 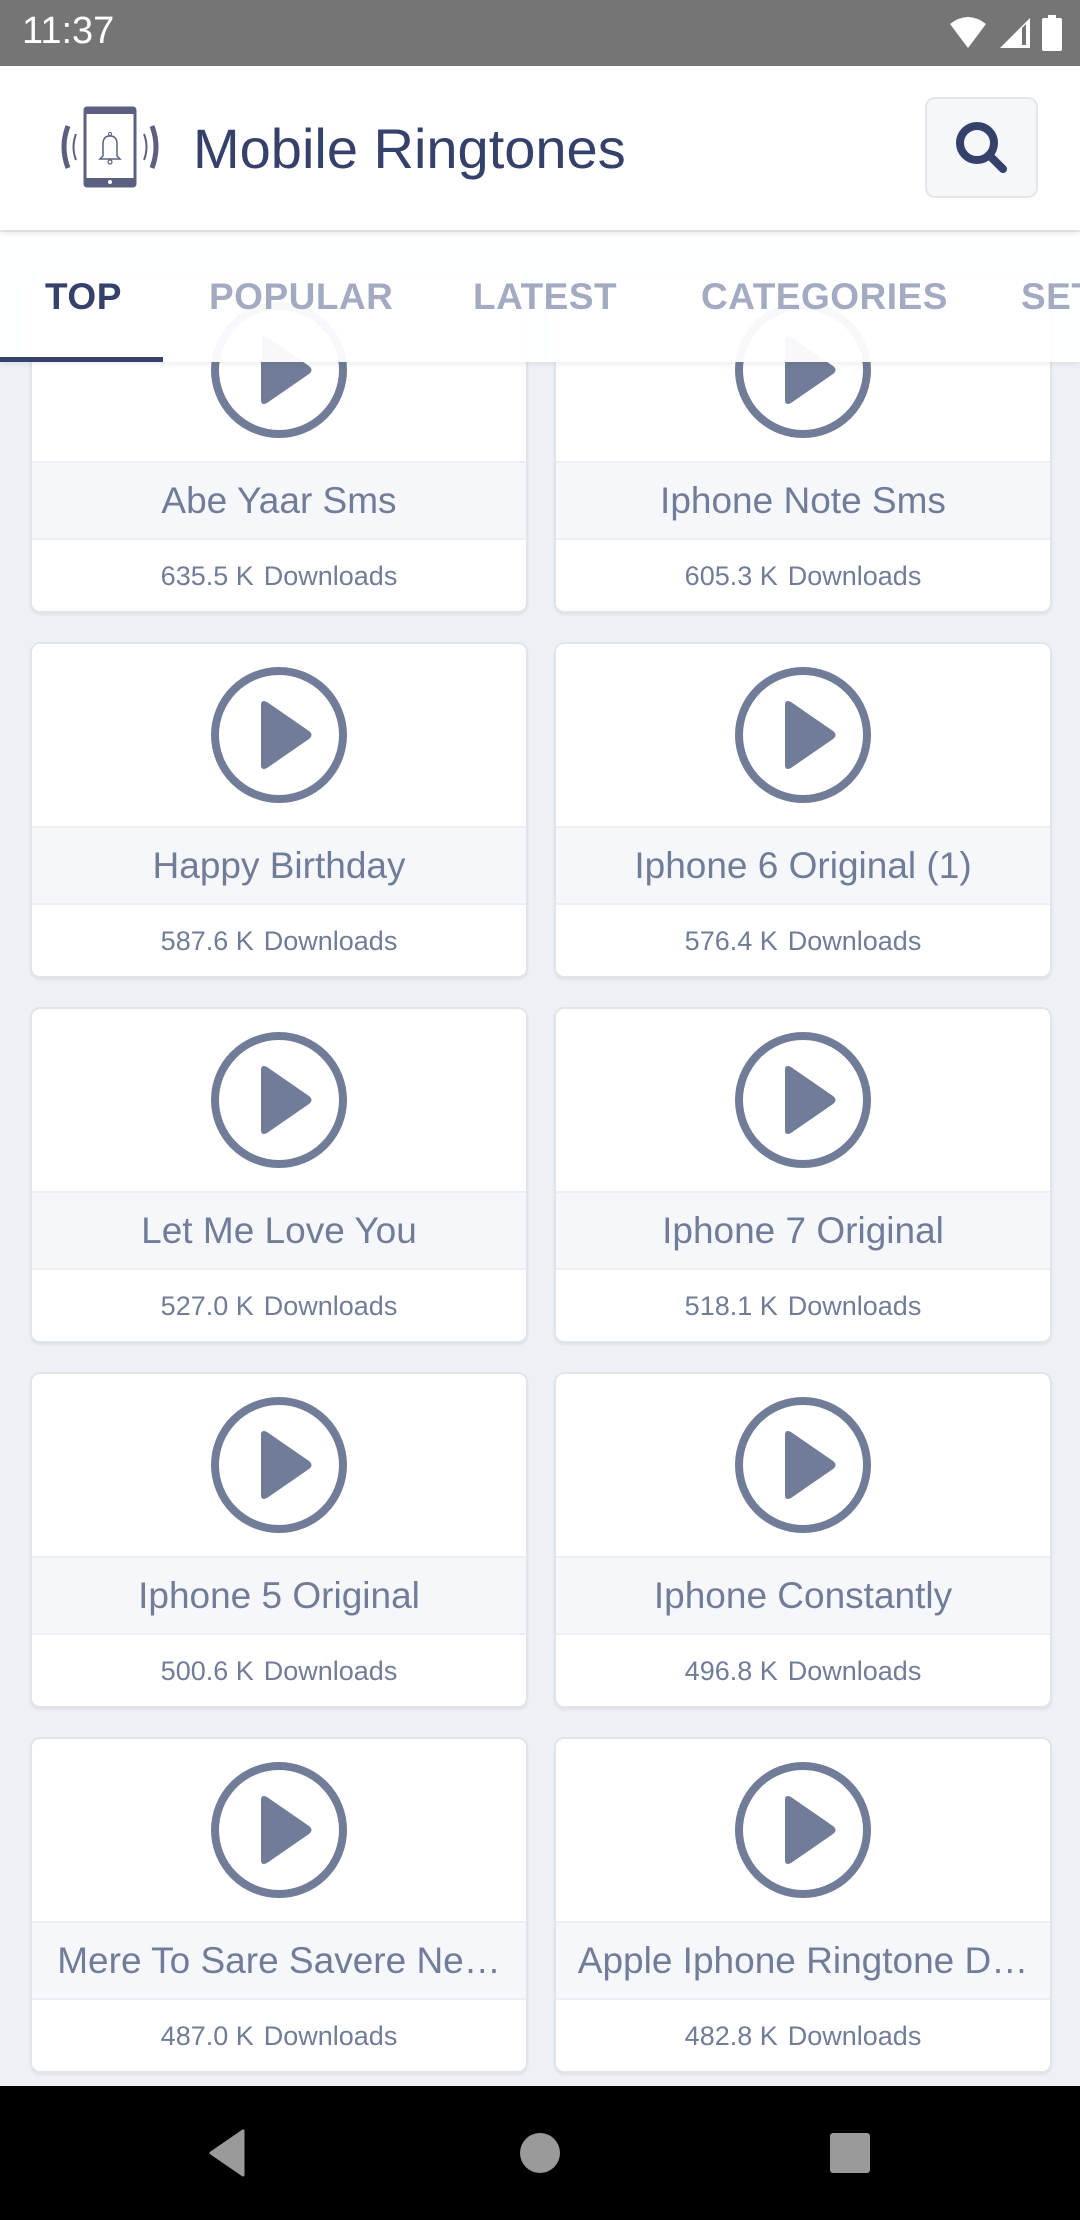 I want to click on status-bar: 11:37, so click(x=540, y=33).